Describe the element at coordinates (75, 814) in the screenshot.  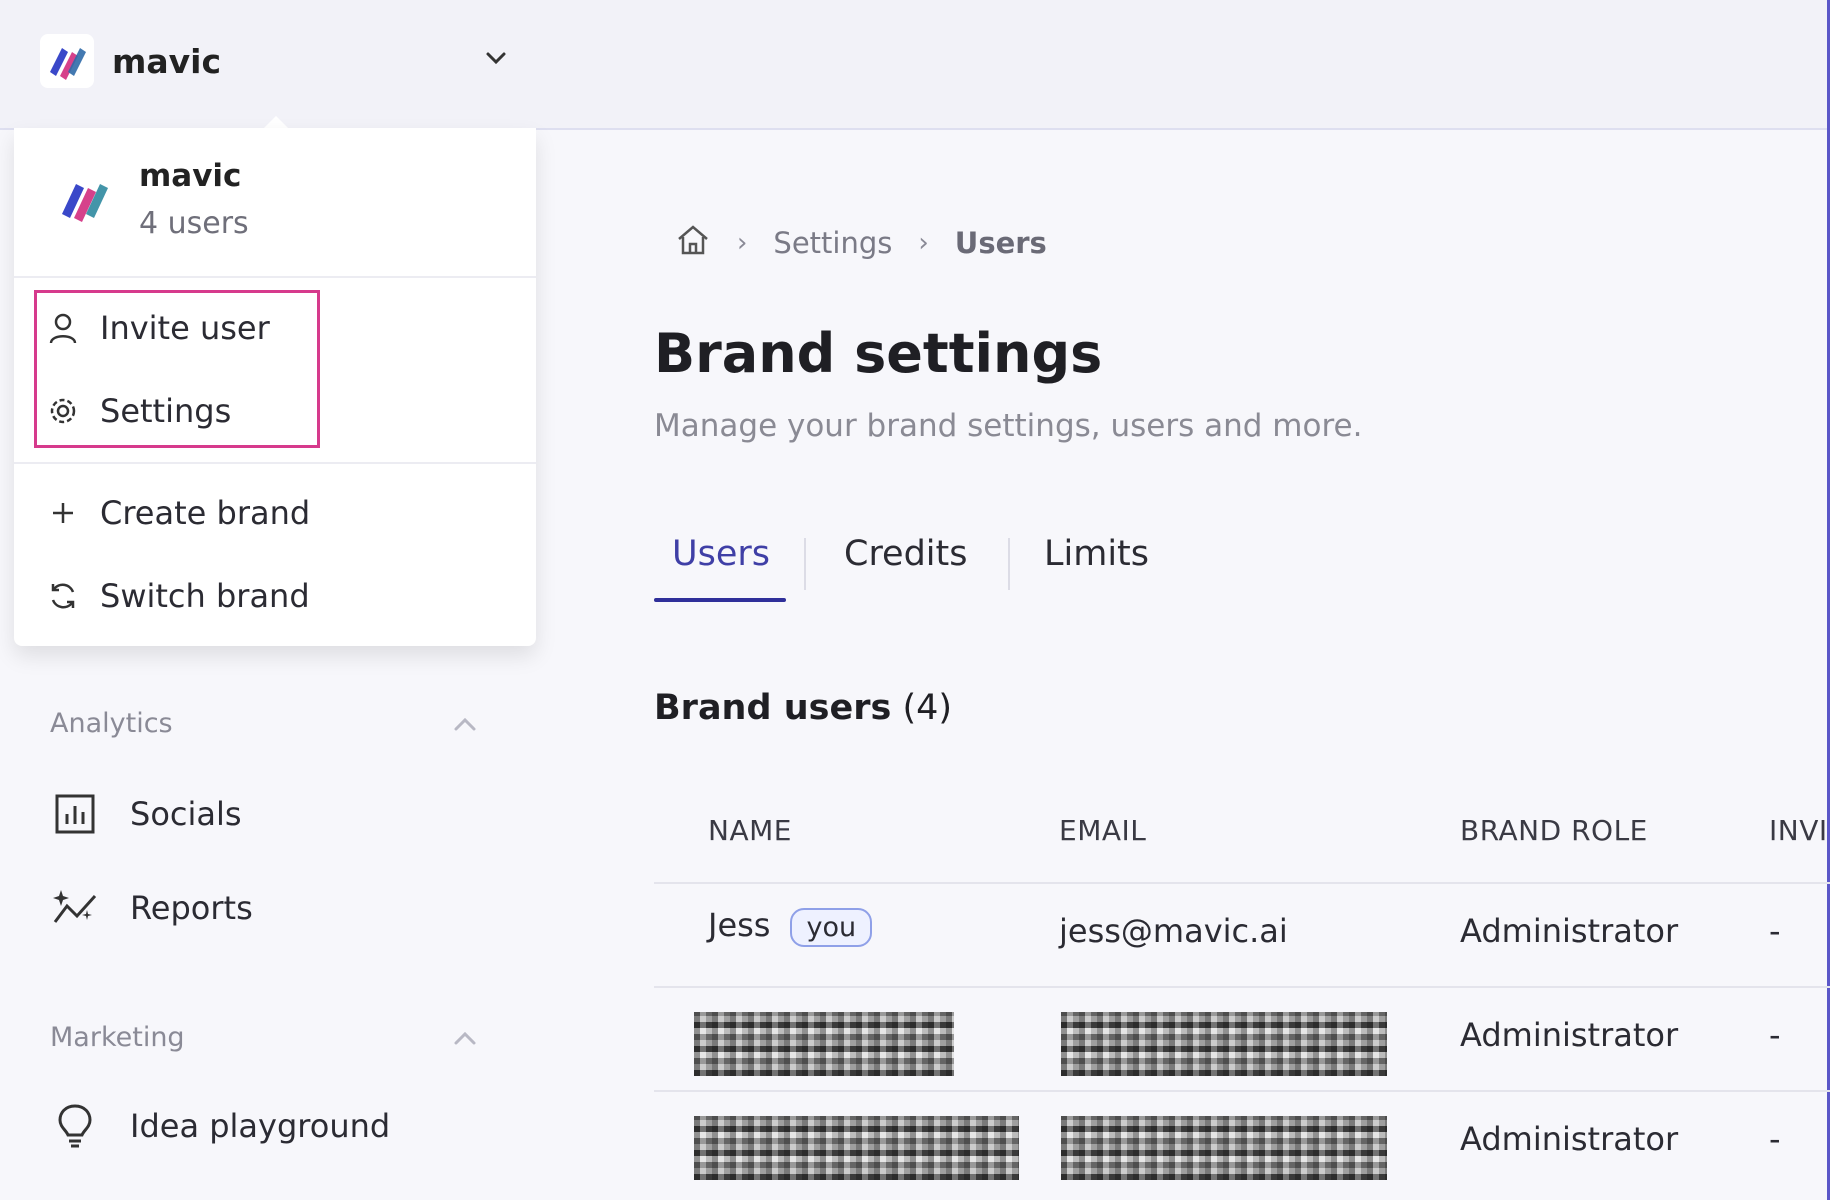
I see `bar-chart-icon` at that location.